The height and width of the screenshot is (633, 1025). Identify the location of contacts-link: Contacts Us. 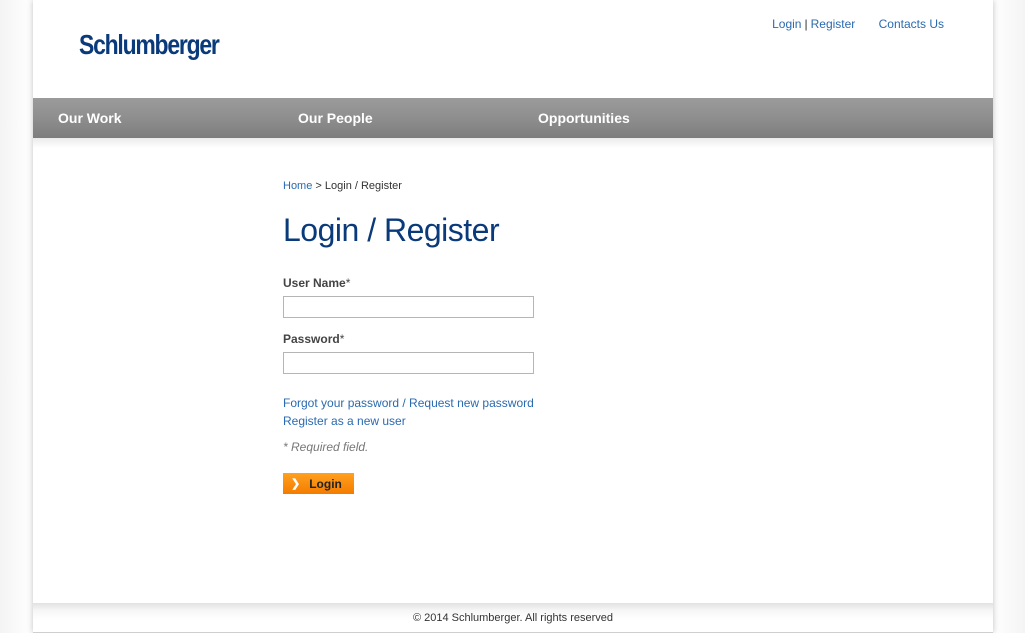
(911, 24).